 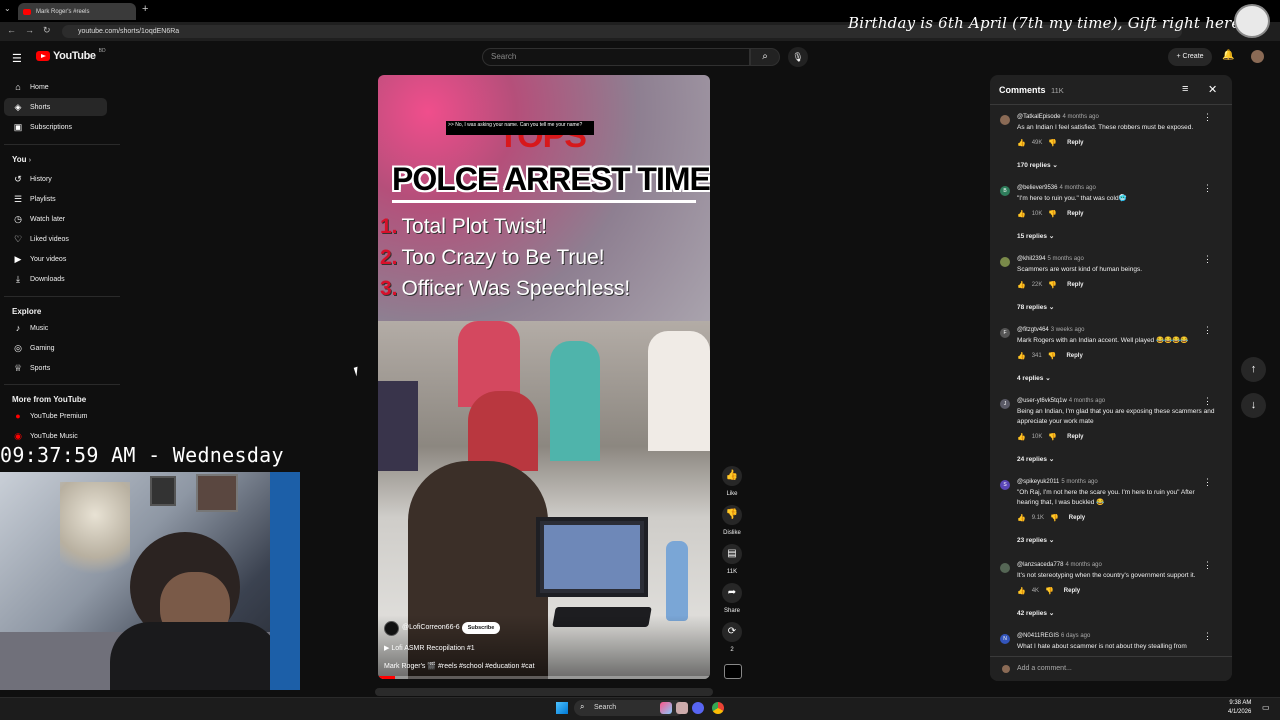 I want to click on new-tab-icon: +, so click(x=145, y=9).